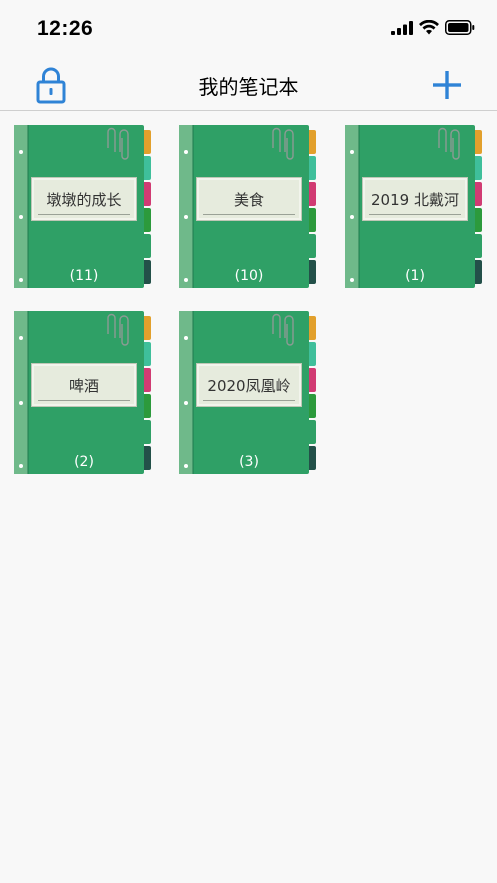 Image resolution: width=497 pixels, height=883 pixels. What do you see at coordinates (65, 28) in the screenshot?
I see `status-time: 12:26` at bounding box center [65, 28].